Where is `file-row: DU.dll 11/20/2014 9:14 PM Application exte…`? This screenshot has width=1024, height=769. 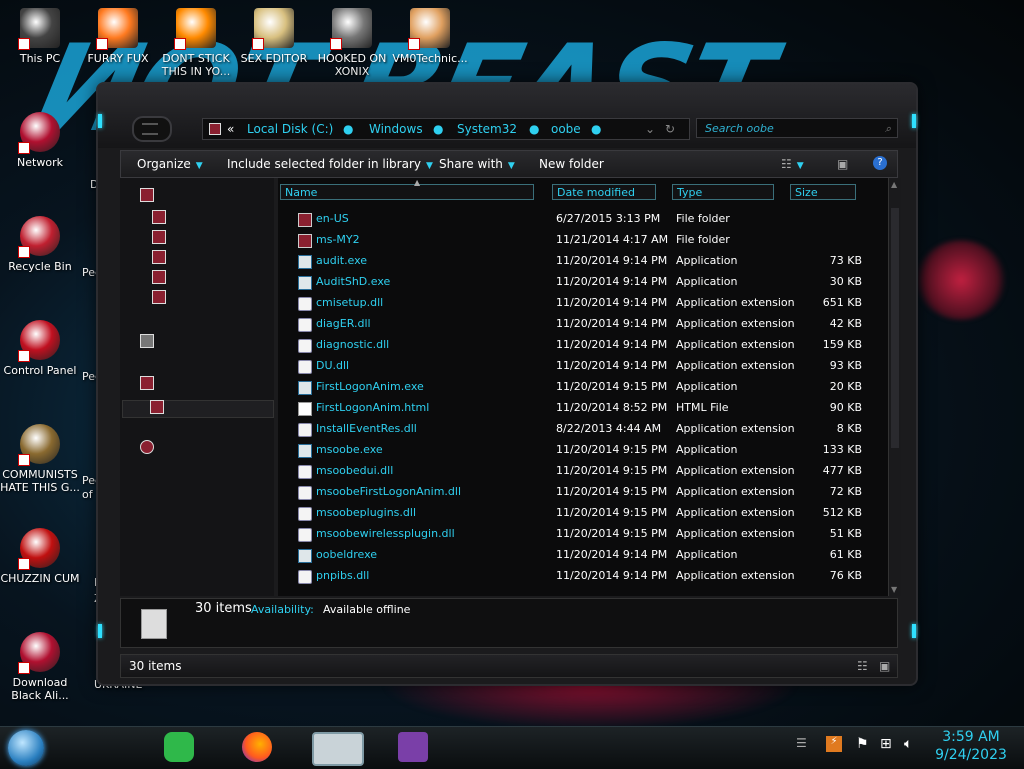
file-row: DU.dll 11/20/2014 9:14 PM Application exte… is located at coordinates (583, 365).